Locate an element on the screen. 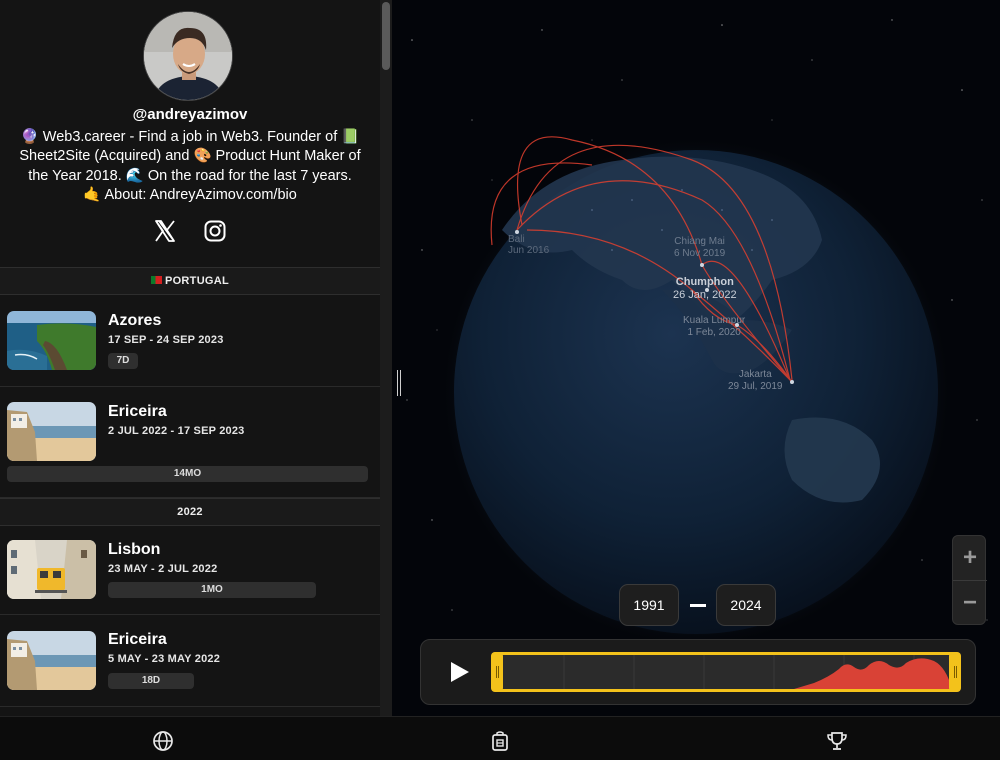 The height and width of the screenshot is (760, 1000). end-year-field: 2024 is located at coordinates (746, 605).